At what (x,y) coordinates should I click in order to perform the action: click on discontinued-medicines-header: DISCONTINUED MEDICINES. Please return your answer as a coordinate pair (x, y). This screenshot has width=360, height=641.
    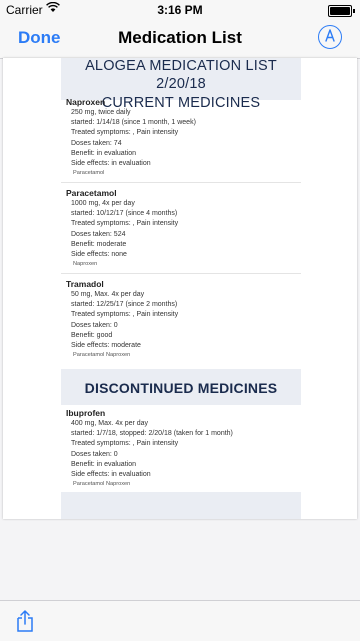
    Looking at the image, I should click on (181, 387).